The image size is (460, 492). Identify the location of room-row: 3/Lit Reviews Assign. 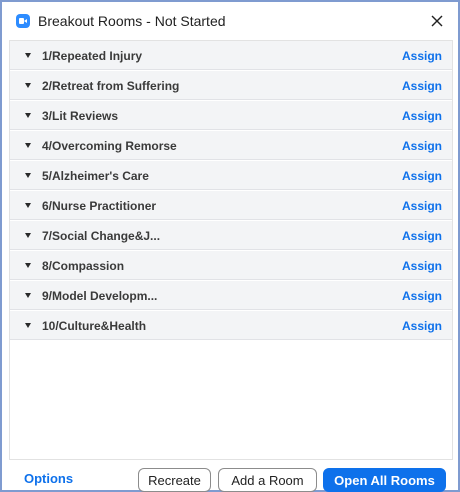
(231, 115).